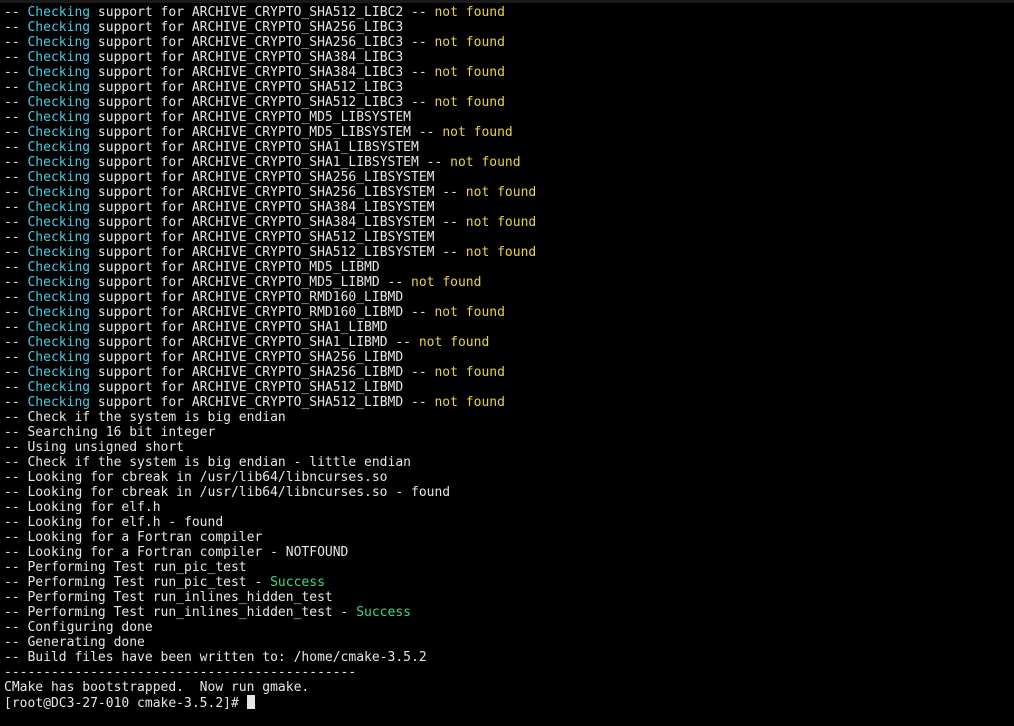 This screenshot has width=1014, height=726. Describe the element at coordinates (251, 282) in the screenshot. I see `line-text: support for ARCHIVE_CRYPTO_MD5_LIBMD --` at that location.